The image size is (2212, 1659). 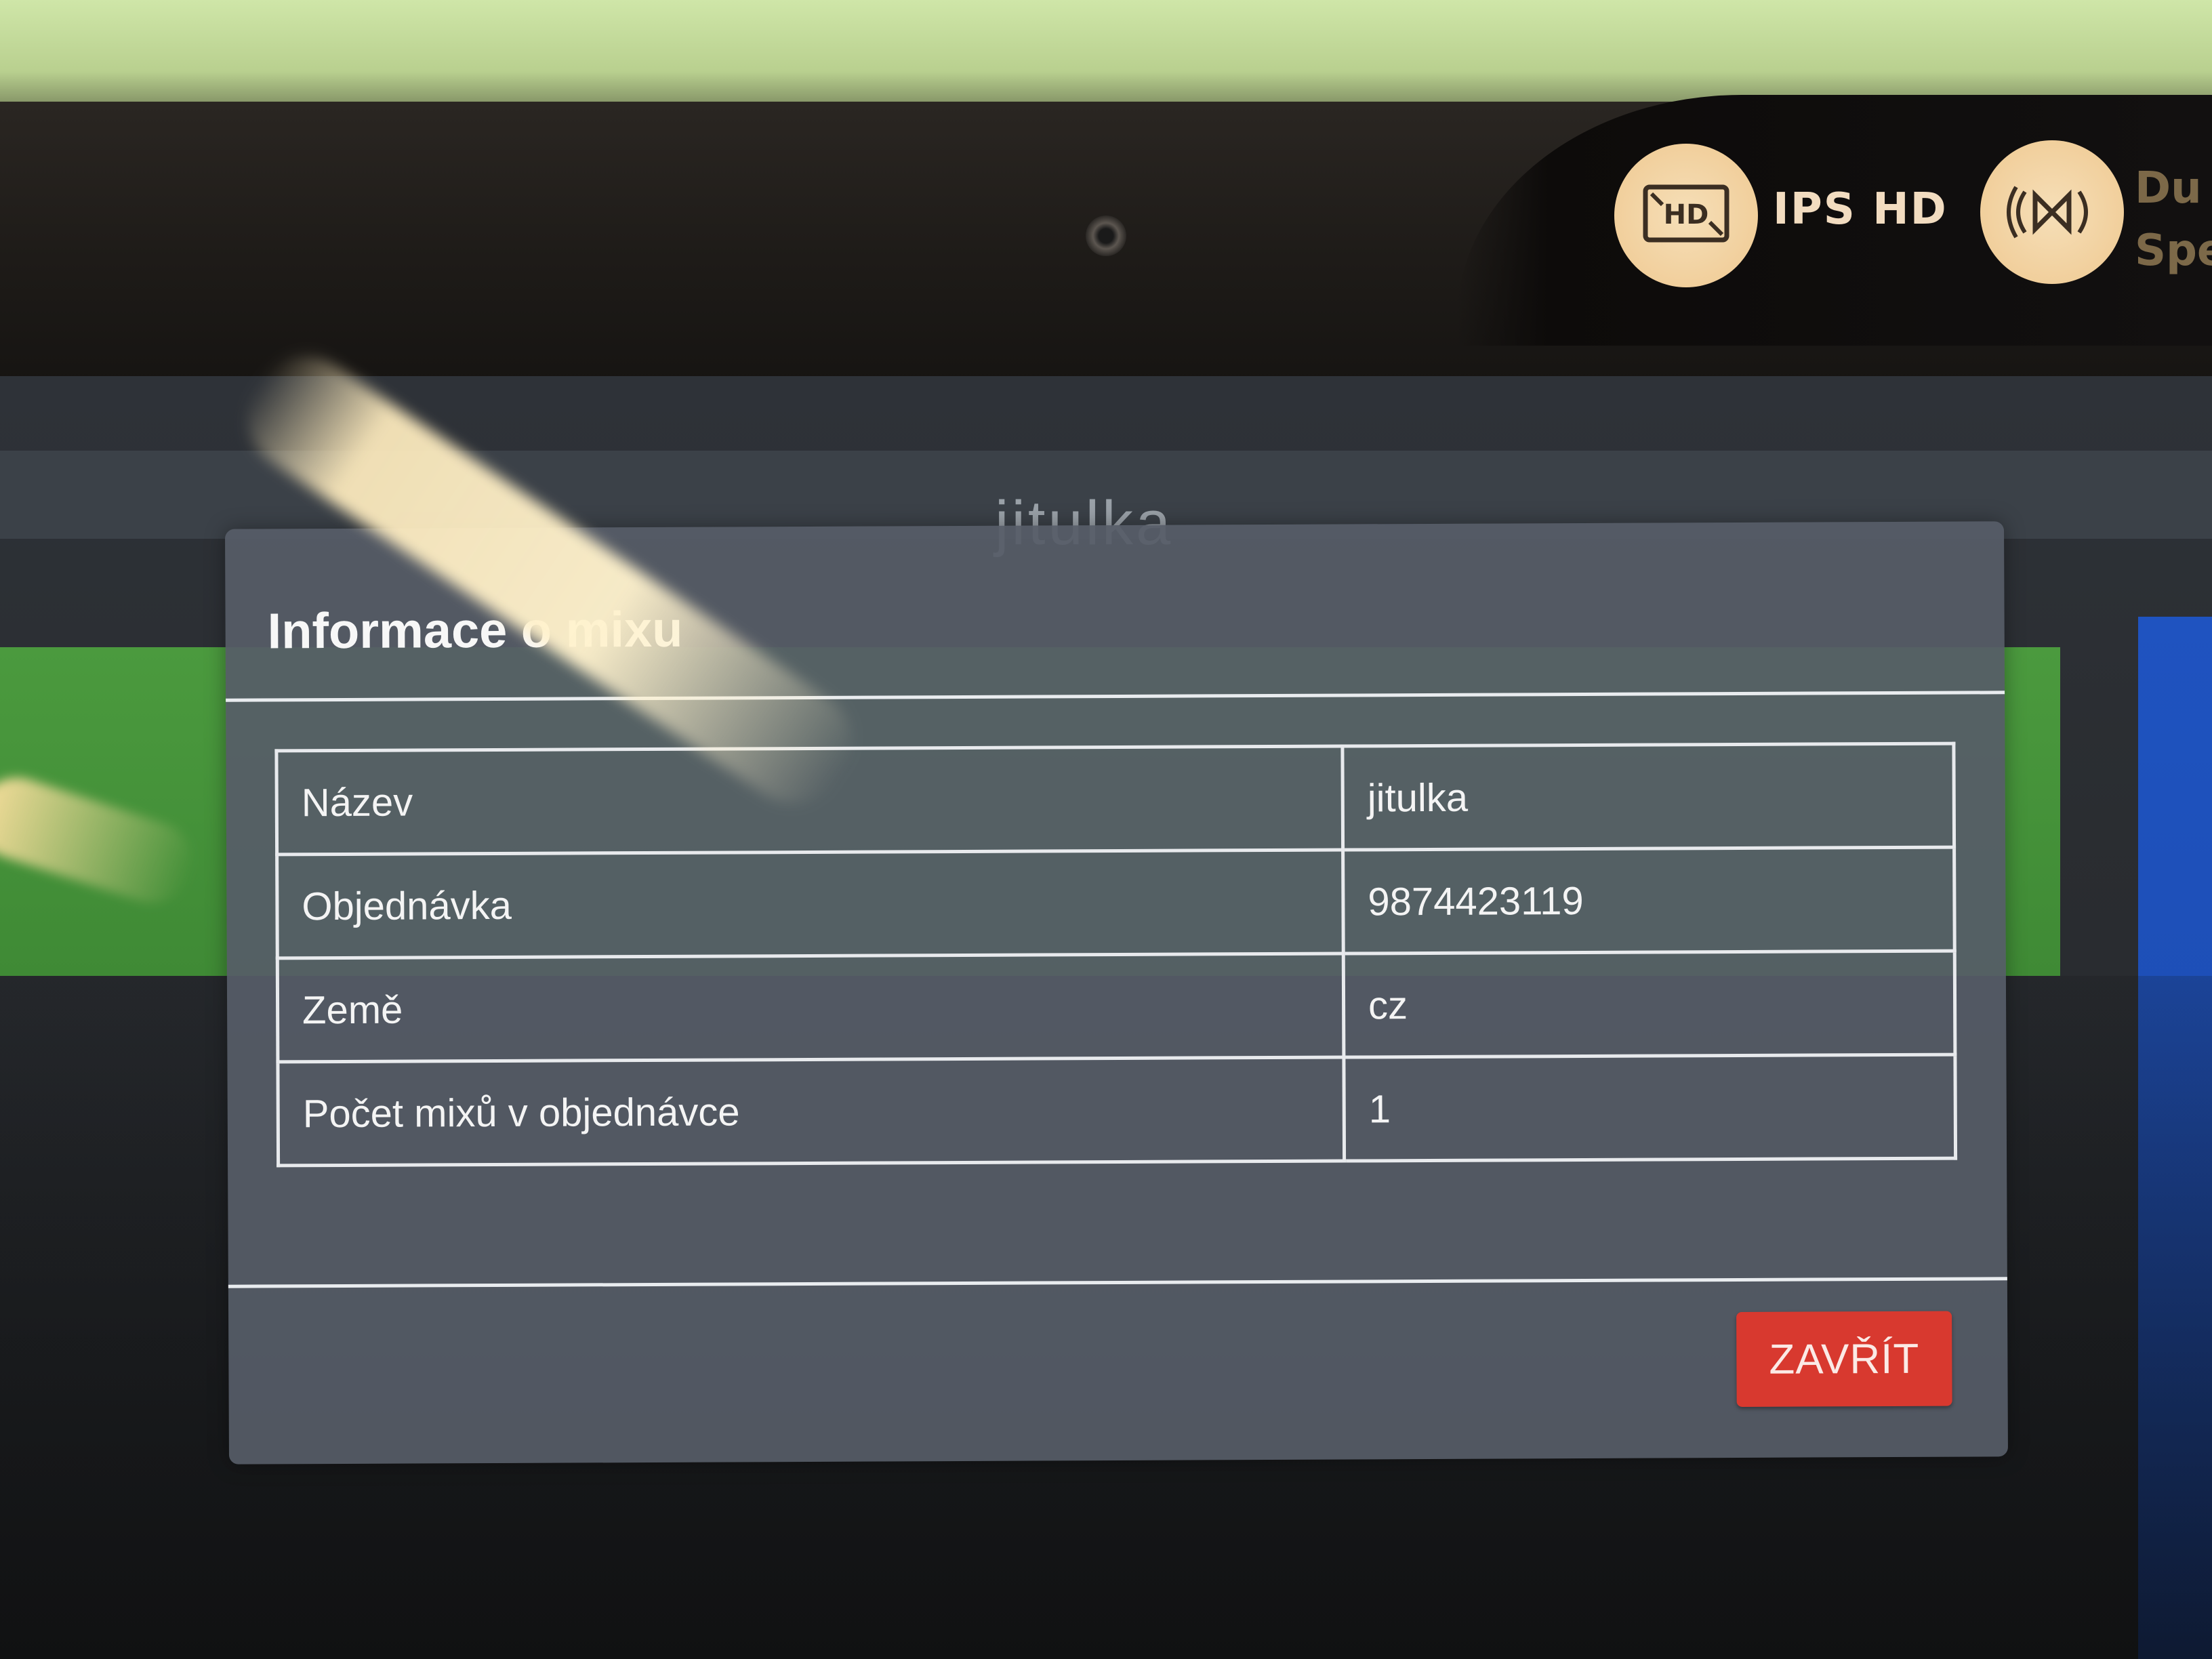 What do you see at coordinates (2052, 212) in the screenshot?
I see `speaker-icon` at bounding box center [2052, 212].